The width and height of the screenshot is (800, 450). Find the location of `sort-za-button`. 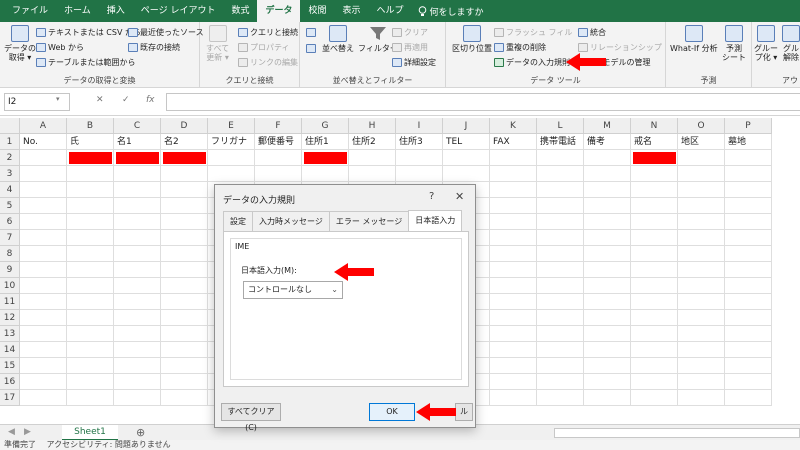

sort-za-button is located at coordinates (311, 48).